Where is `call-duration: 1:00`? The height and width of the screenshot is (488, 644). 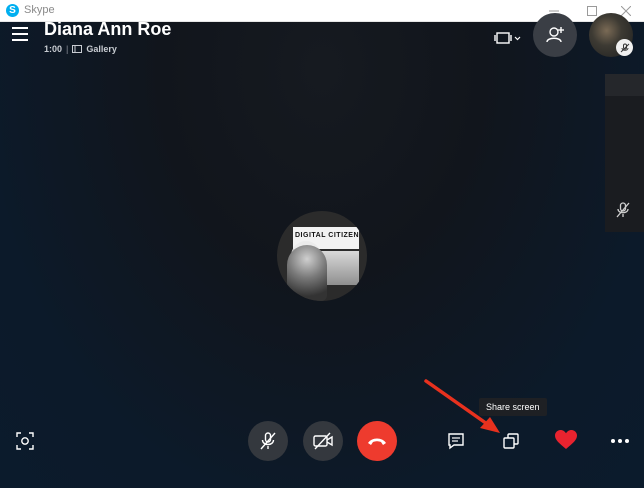
call-duration: 1:00 is located at coordinates (53, 49).